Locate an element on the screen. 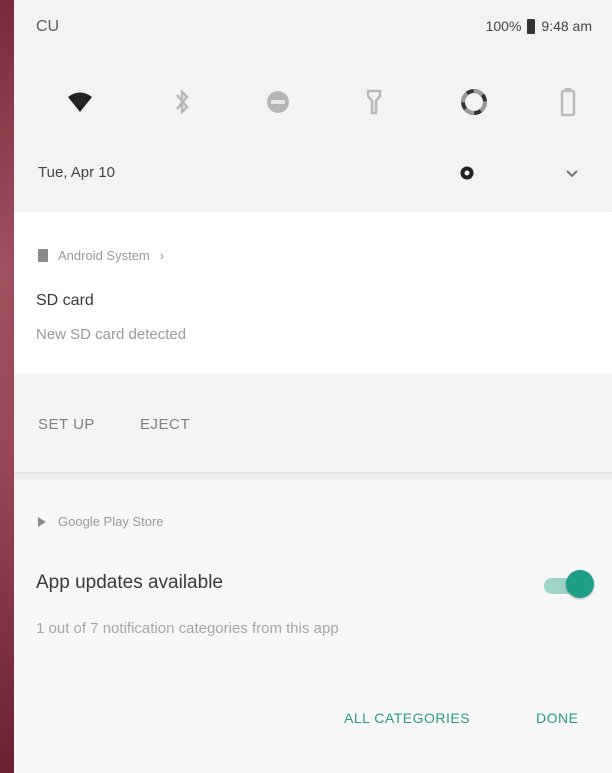 The width and height of the screenshot is (612, 773). auto-rotate-icon is located at coordinates (474, 102).